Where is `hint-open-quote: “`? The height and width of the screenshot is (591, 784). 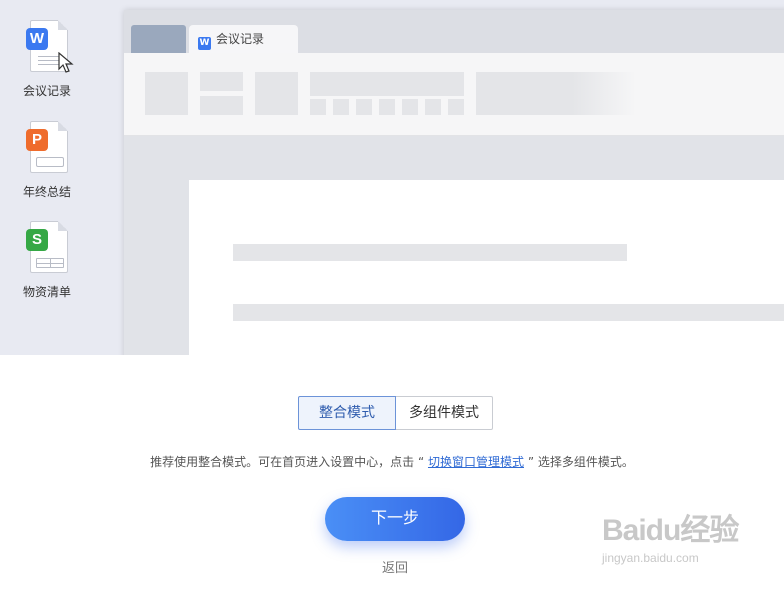
hint-open-quote: “ is located at coordinates (421, 462).